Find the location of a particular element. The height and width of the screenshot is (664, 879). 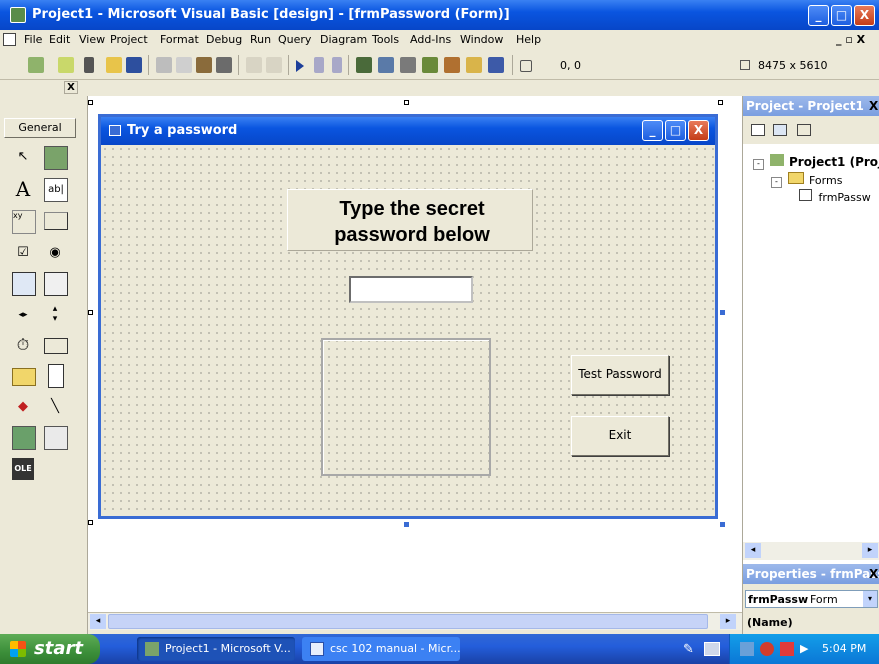

toggle-folders-icon is located at coordinates (804, 130).